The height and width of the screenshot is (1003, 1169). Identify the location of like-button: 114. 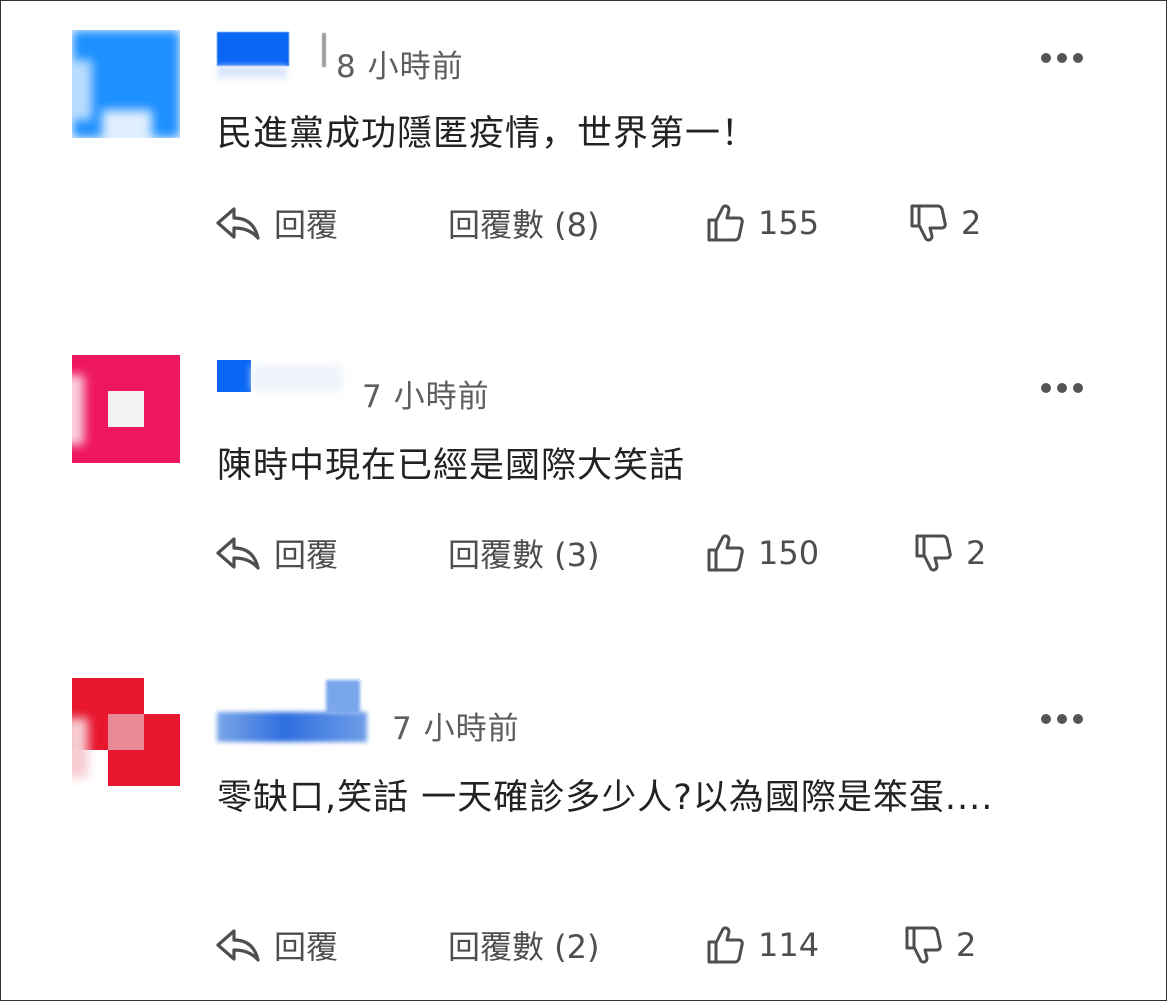
(762, 945).